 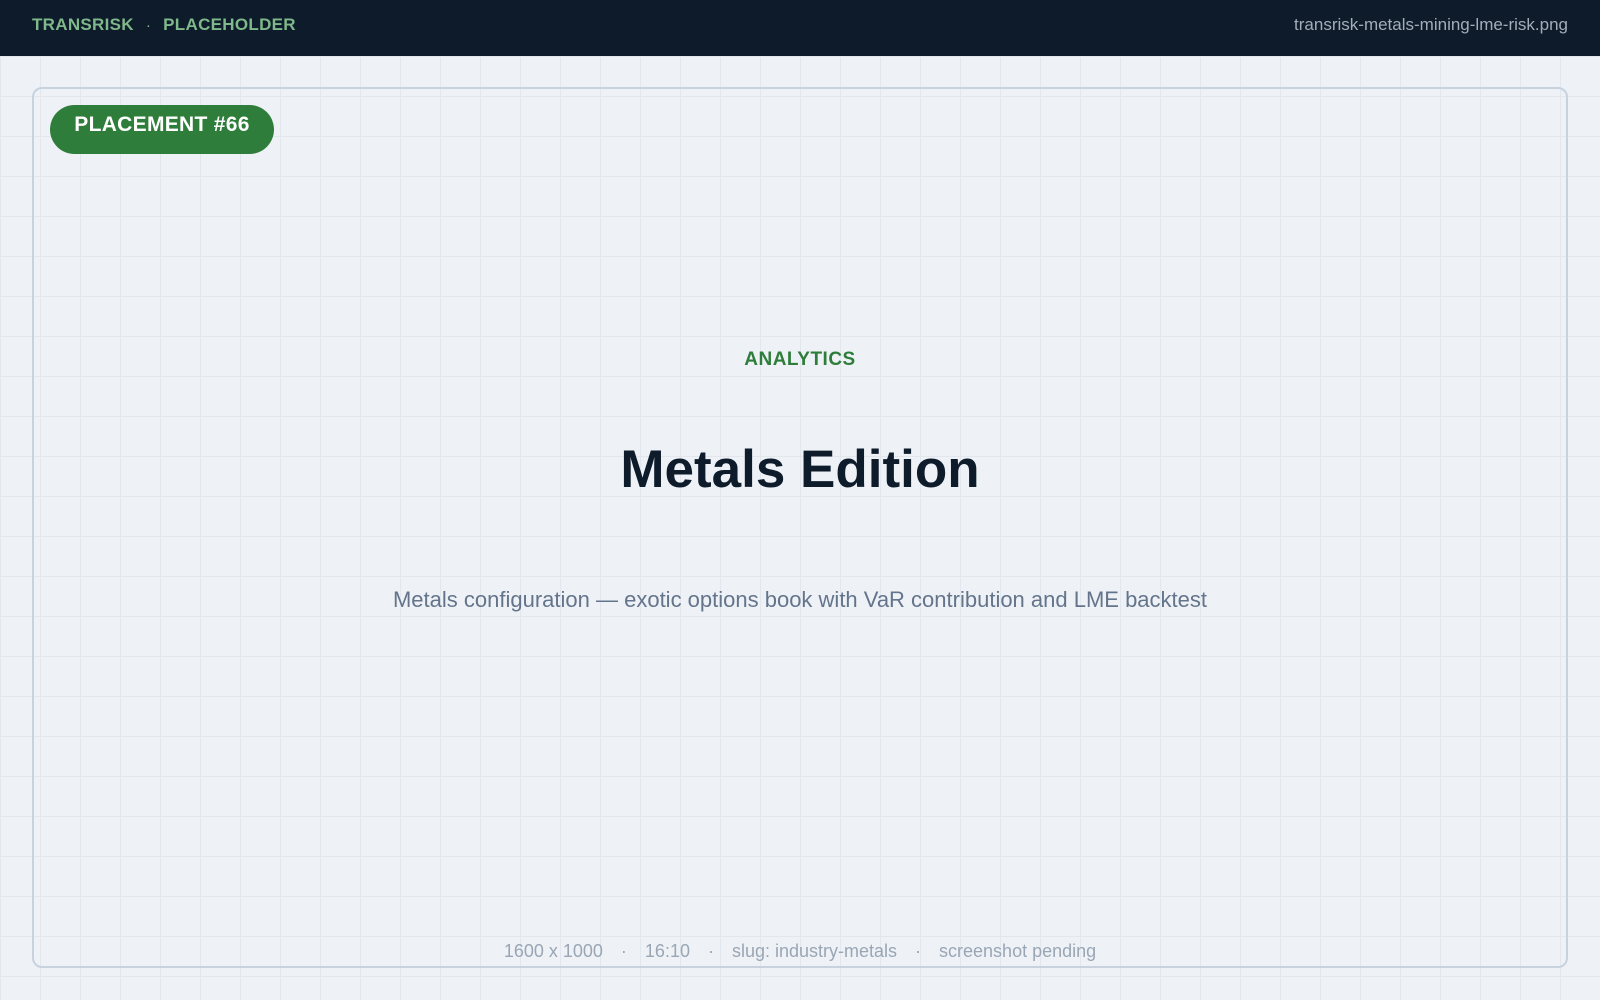 What do you see at coordinates (814, 951) in the screenshot?
I see `meta-slug: slug: industry-metals` at bounding box center [814, 951].